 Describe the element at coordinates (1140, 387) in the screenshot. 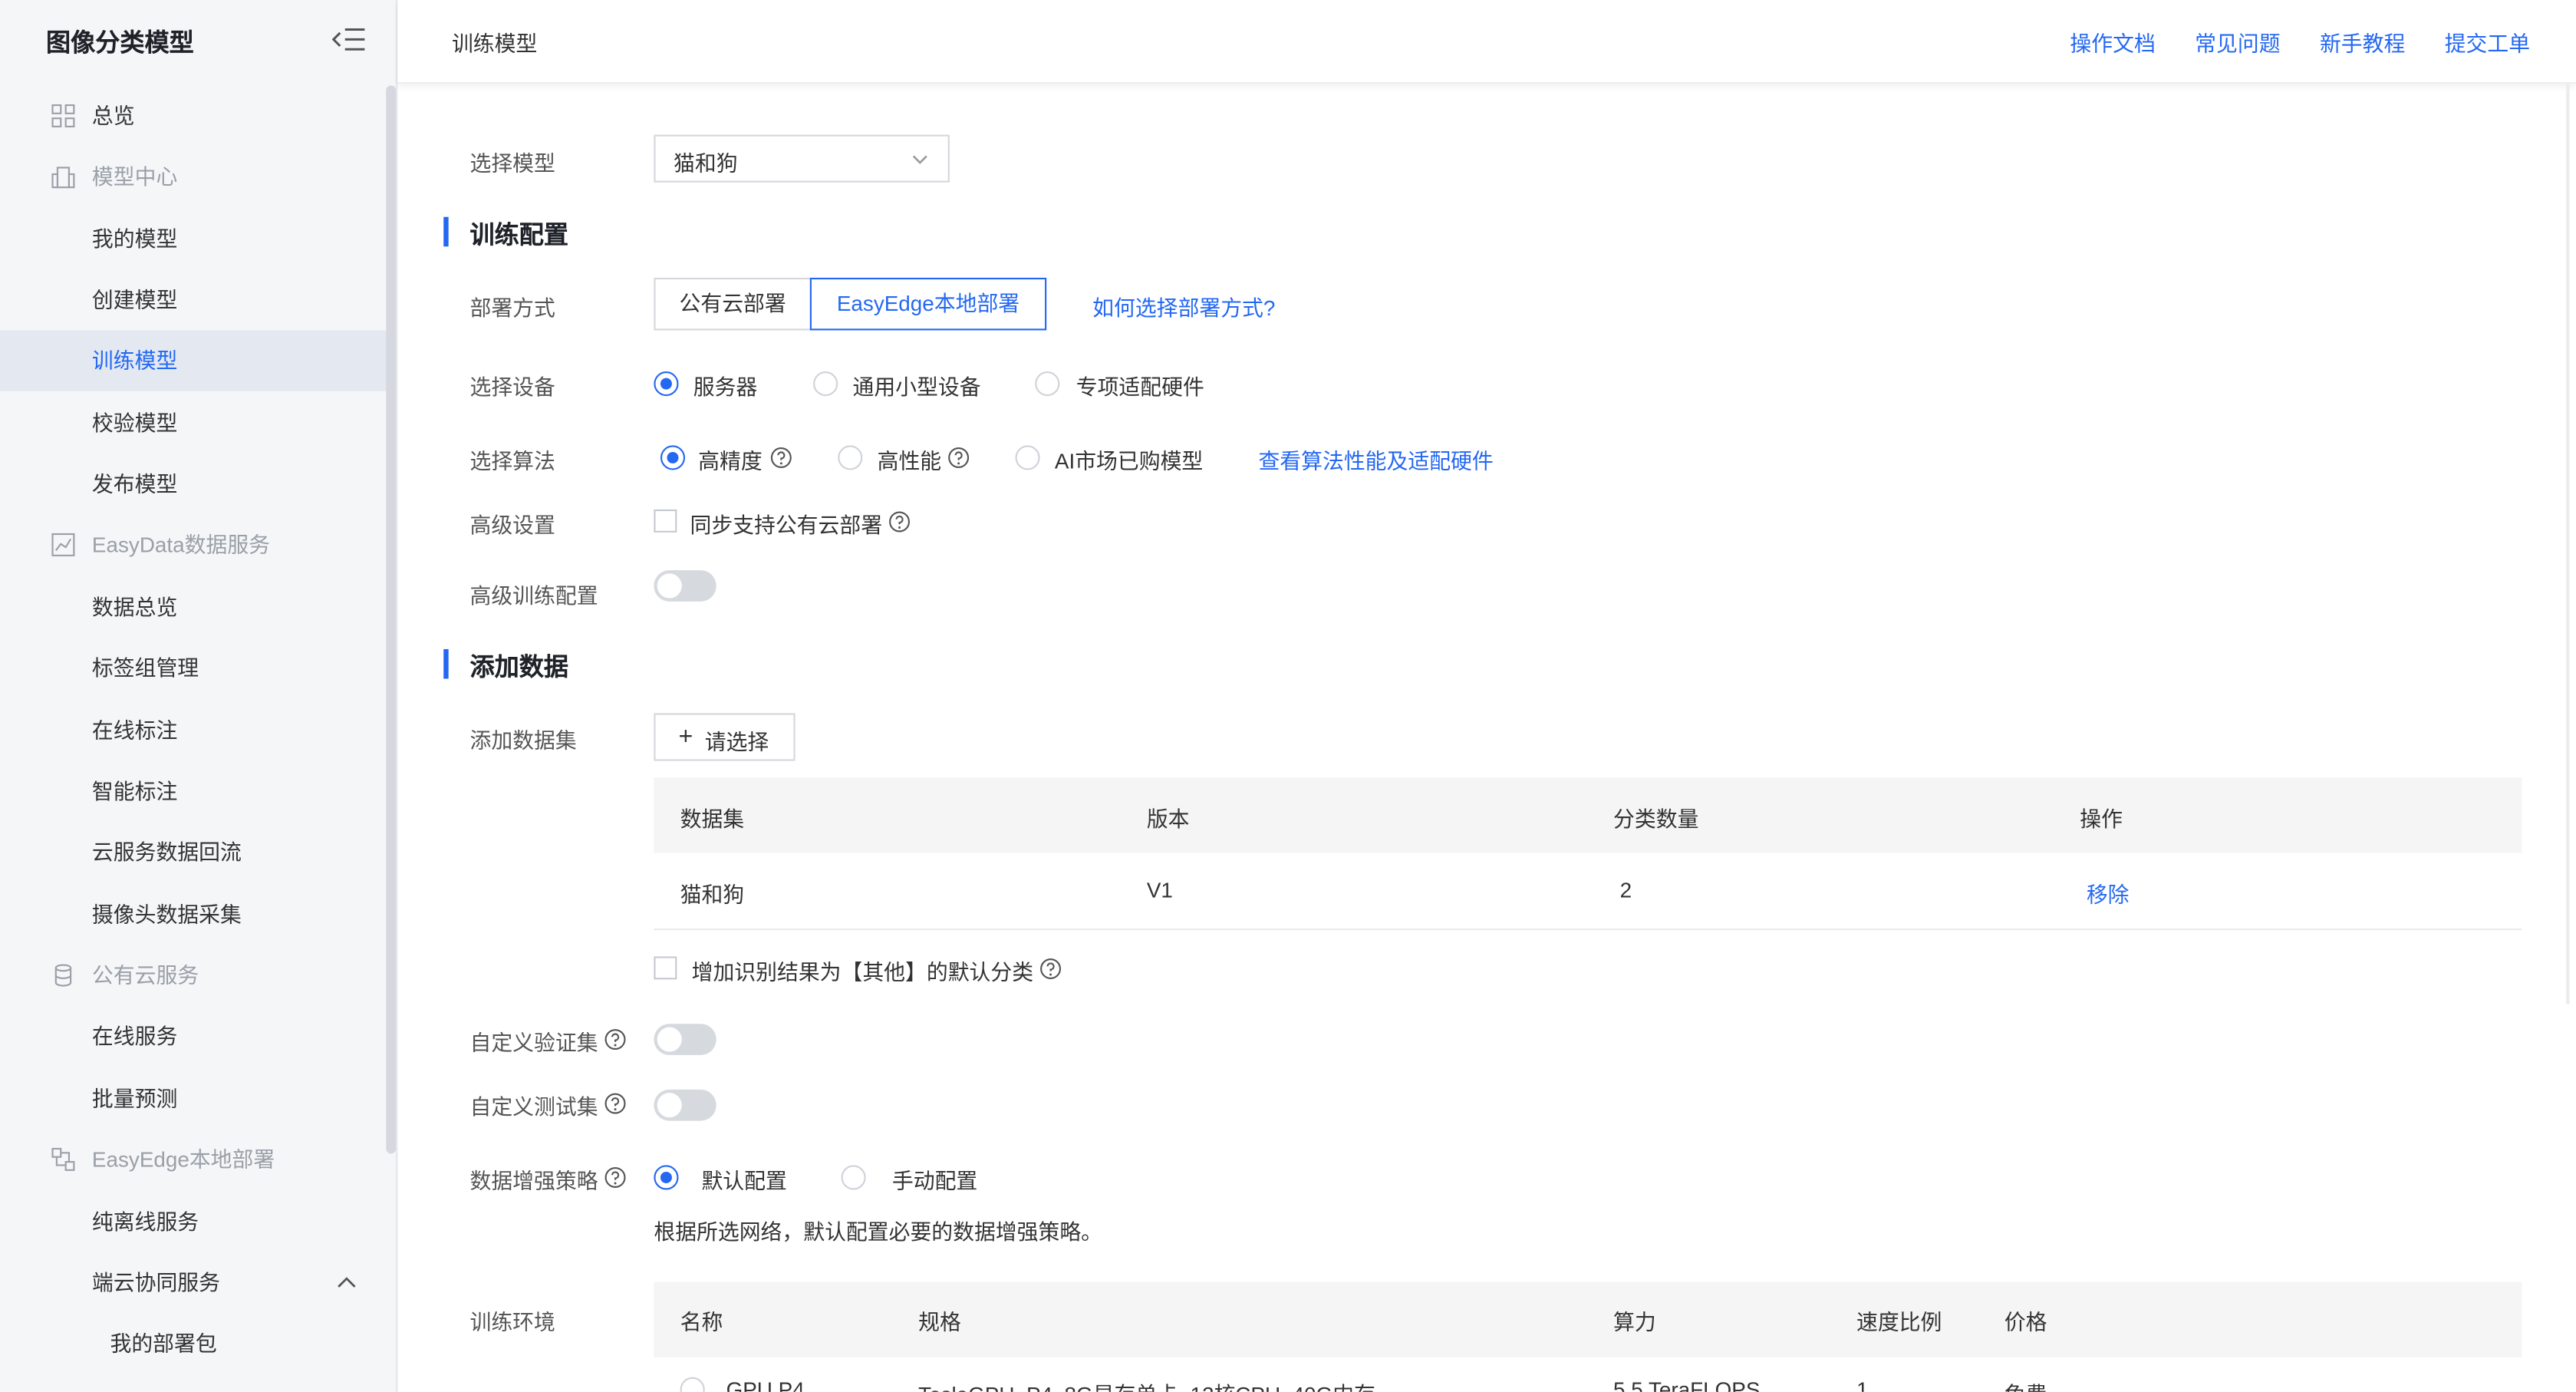

I see `device-special-label: 专项适配硬件` at that location.